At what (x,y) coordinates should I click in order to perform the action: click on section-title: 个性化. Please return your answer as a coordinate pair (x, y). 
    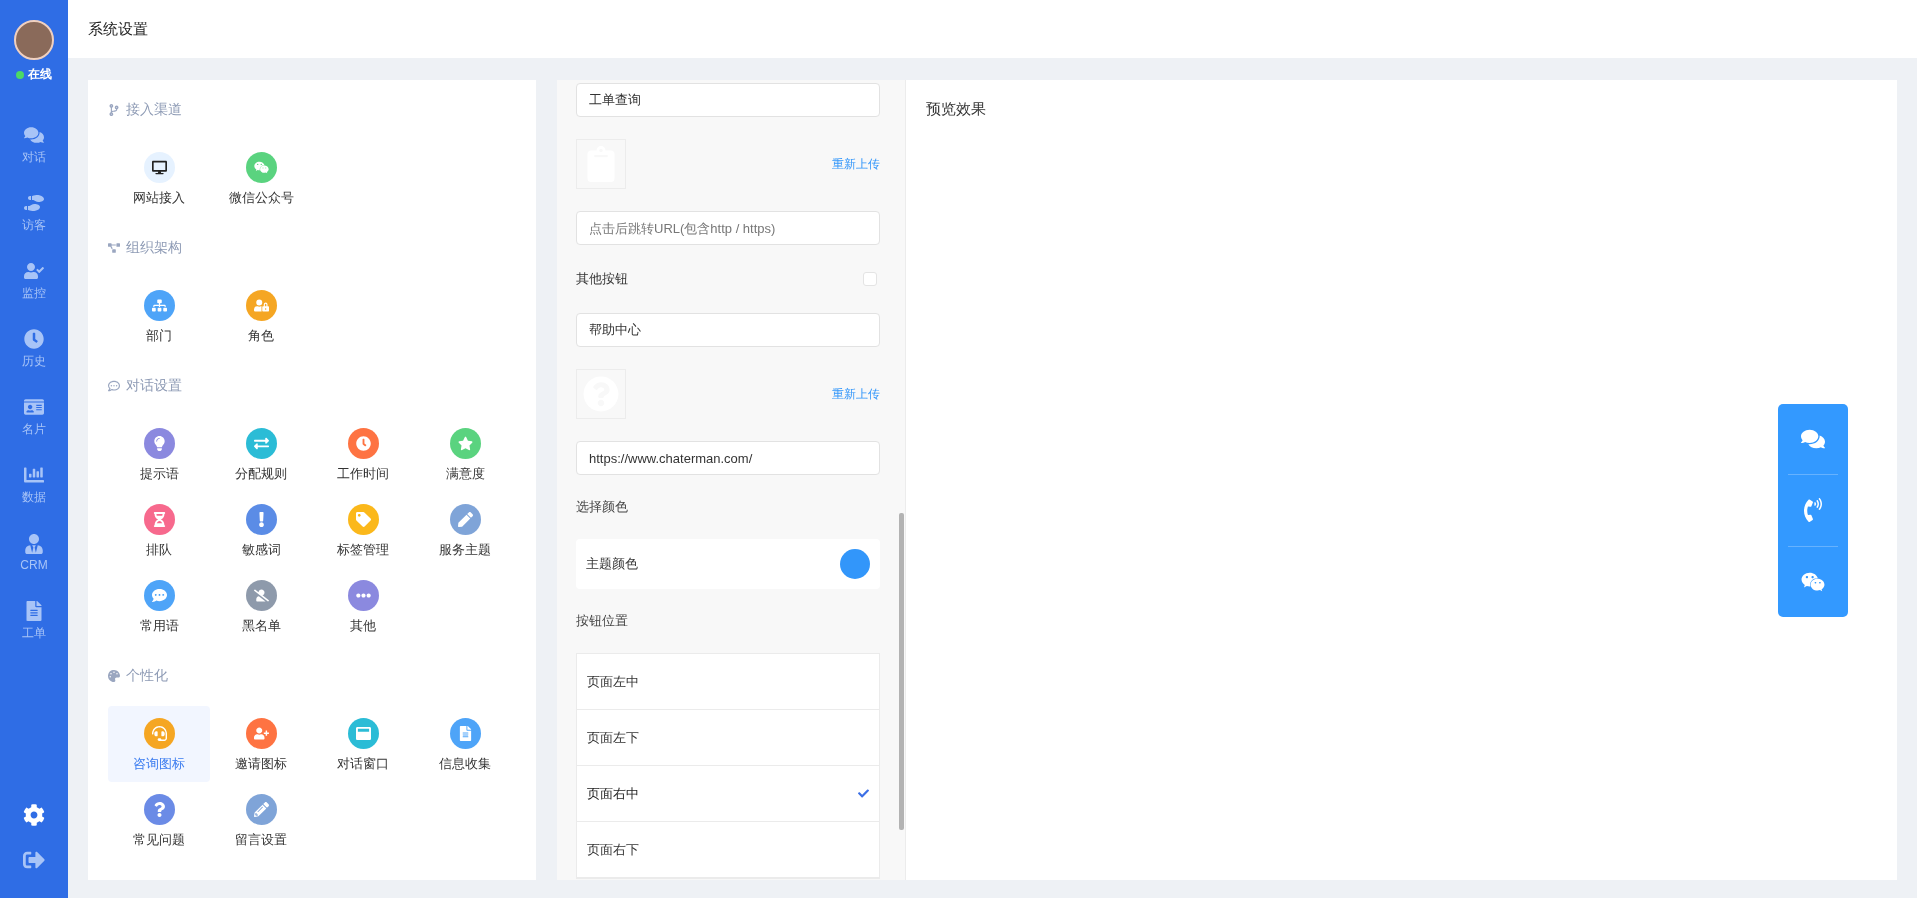
    Looking at the image, I should click on (147, 676).